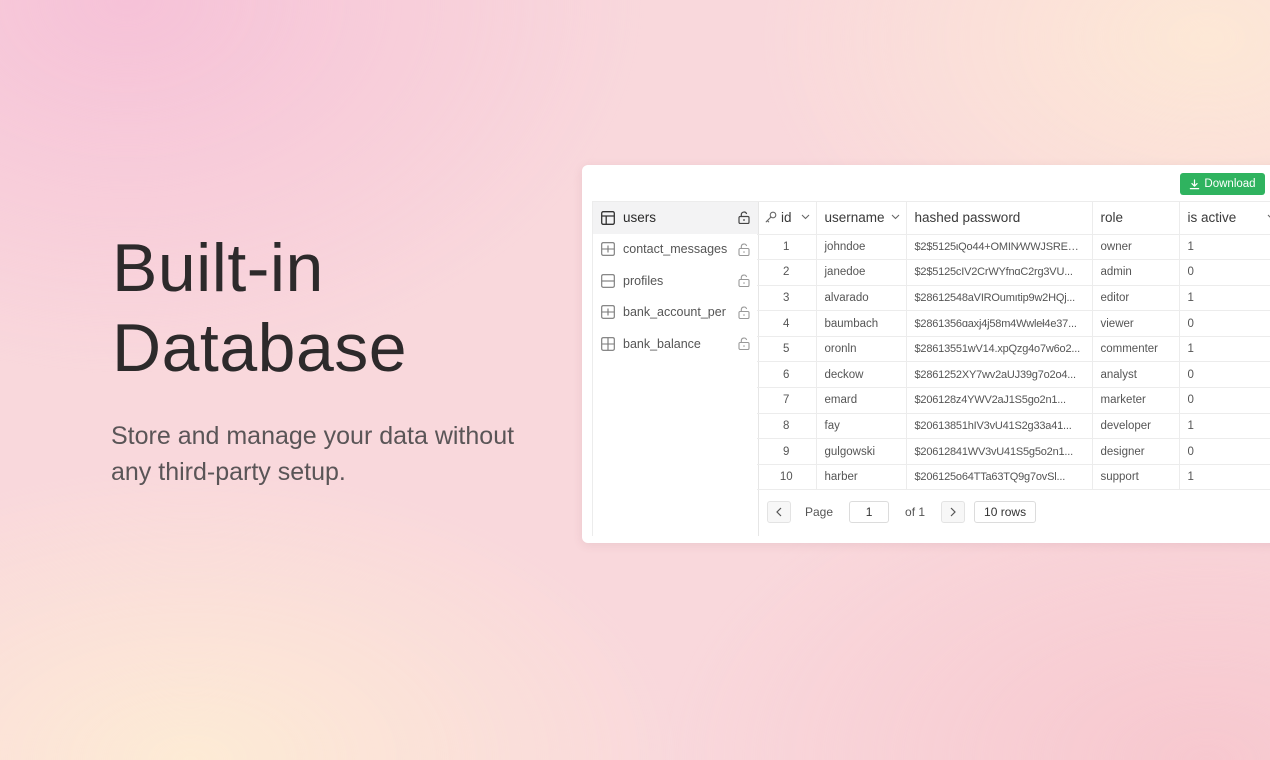 This screenshot has height=760, width=1270. Describe the element at coordinates (819, 512) in the screenshot. I see `page-label: Page` at that location.